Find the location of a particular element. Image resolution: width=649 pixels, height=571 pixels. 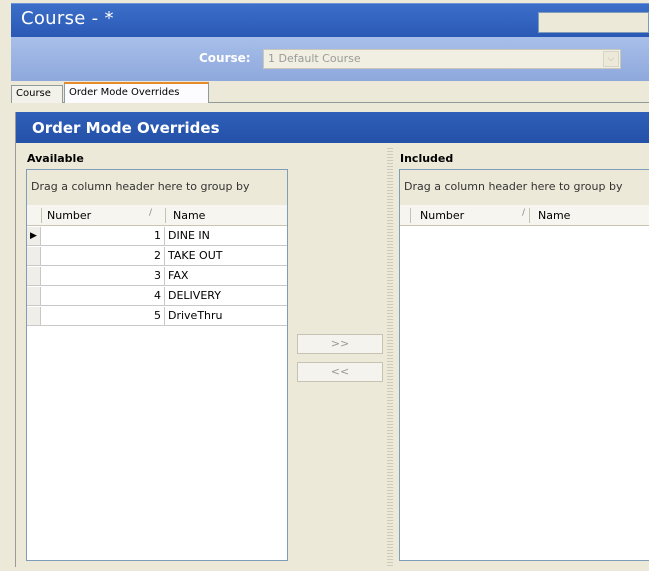

cell-name: DINE IN is located at coordinates (189, 235).